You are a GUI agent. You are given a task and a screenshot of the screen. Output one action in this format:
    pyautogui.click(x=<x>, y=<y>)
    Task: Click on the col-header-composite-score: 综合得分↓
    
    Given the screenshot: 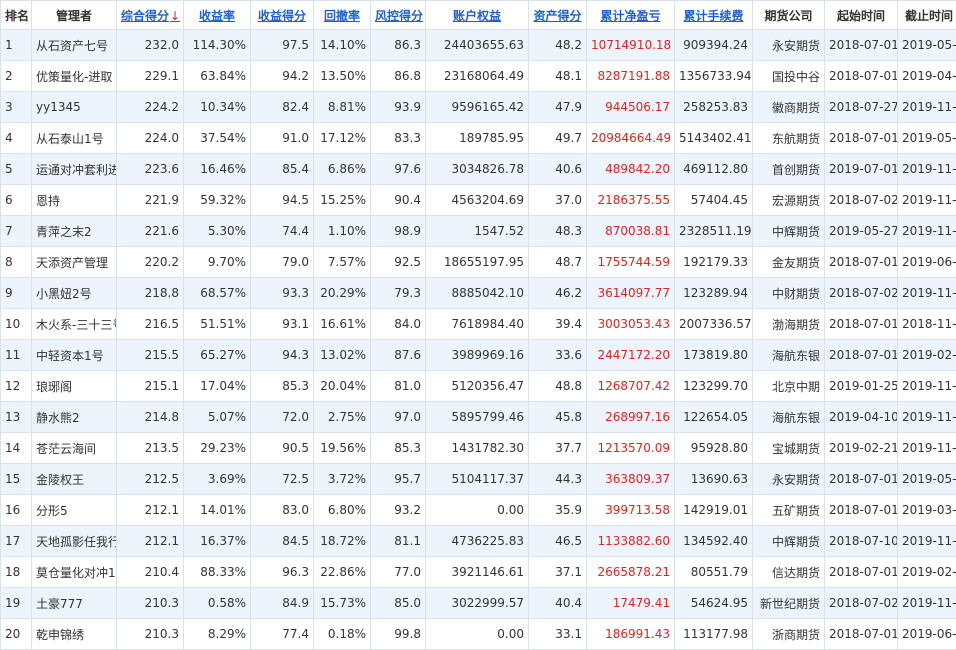 What is the action you would take?
    pyautogui.click(x=150, y=15)
    